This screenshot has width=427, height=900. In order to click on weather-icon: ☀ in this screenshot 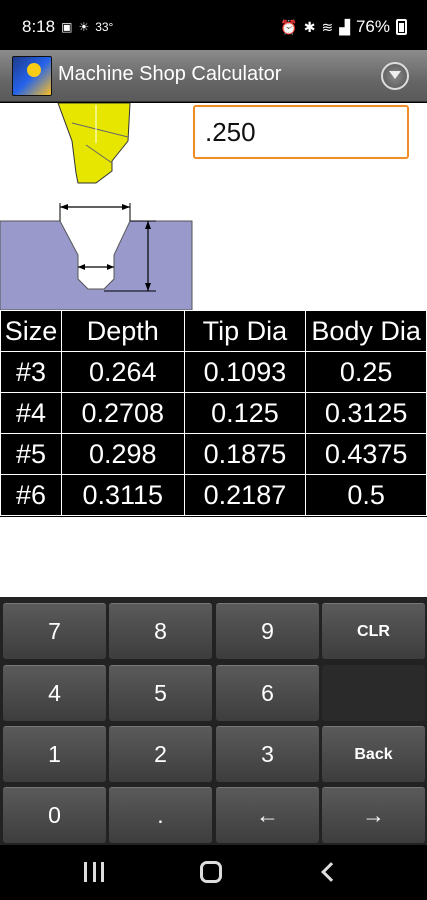, I will do `click(84, 27)`.